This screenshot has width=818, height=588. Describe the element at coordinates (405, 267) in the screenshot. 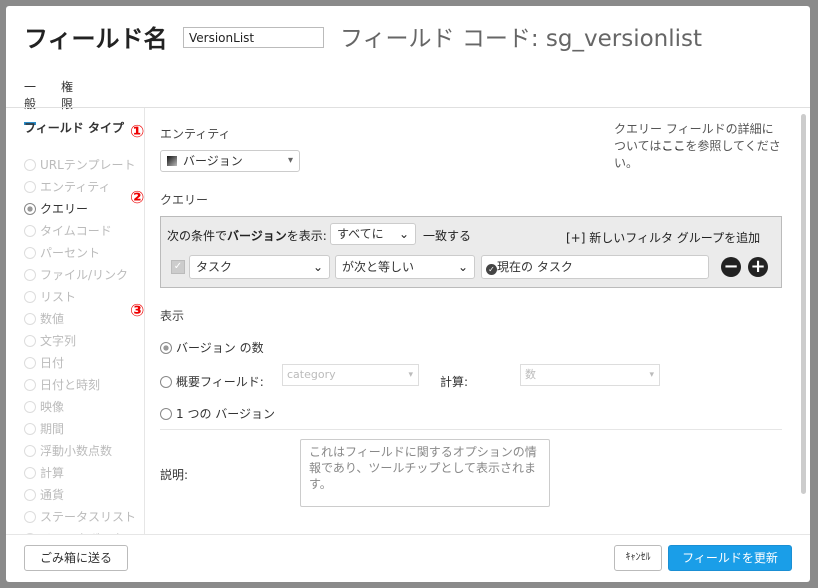

I see `filter-operator-select: が次と等しい ⌄` at that location.